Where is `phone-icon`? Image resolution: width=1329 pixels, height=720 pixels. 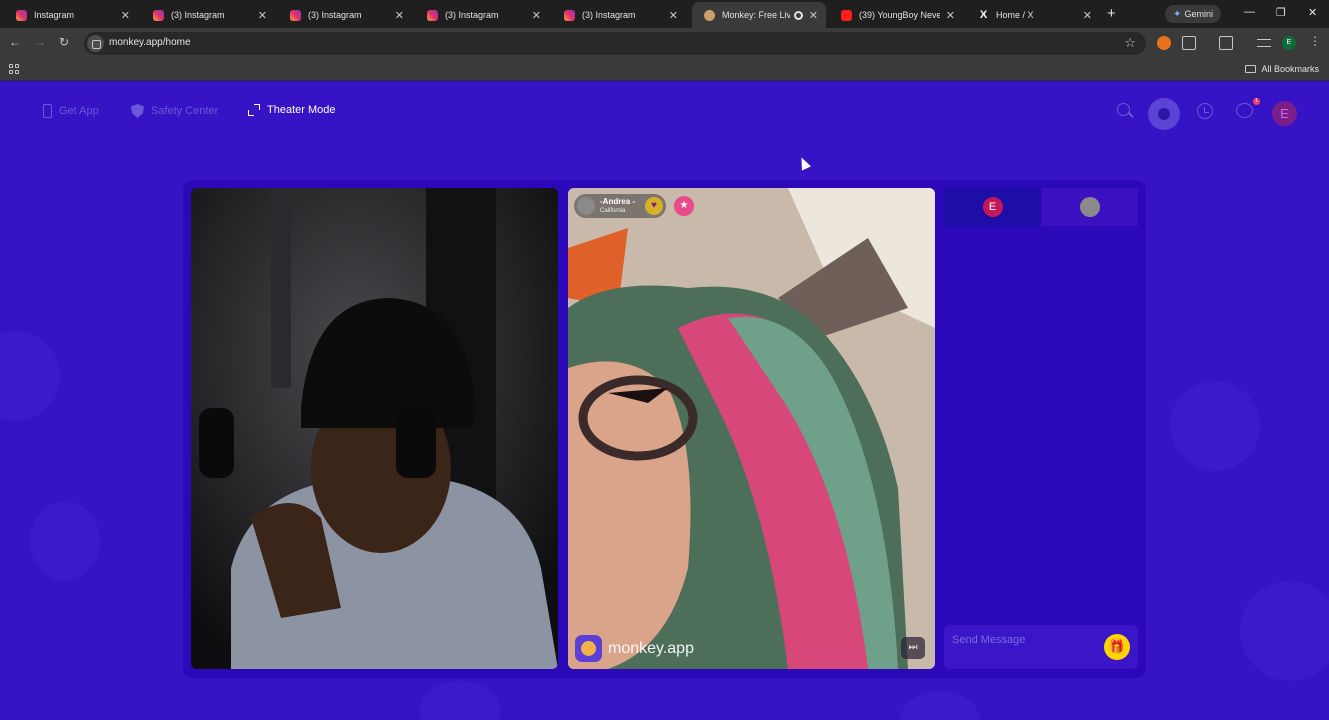
phone-icon is located at coordinates (47, 111).